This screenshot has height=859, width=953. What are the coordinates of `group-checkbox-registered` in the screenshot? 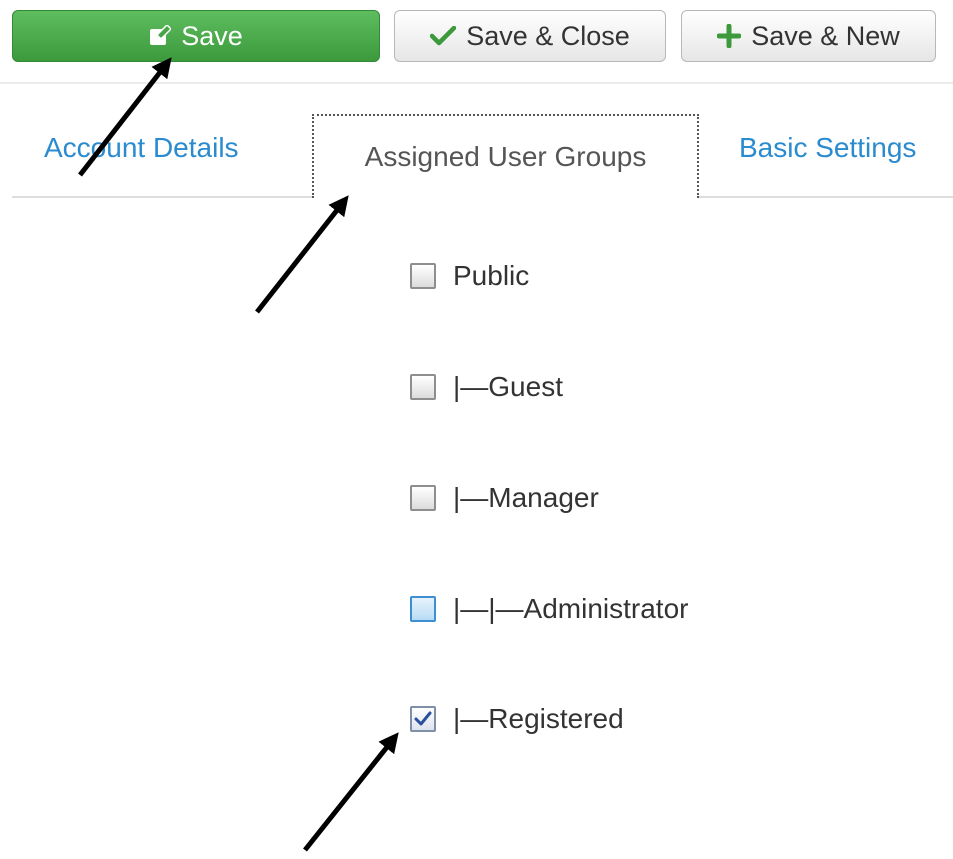 It's located at (423, 719).